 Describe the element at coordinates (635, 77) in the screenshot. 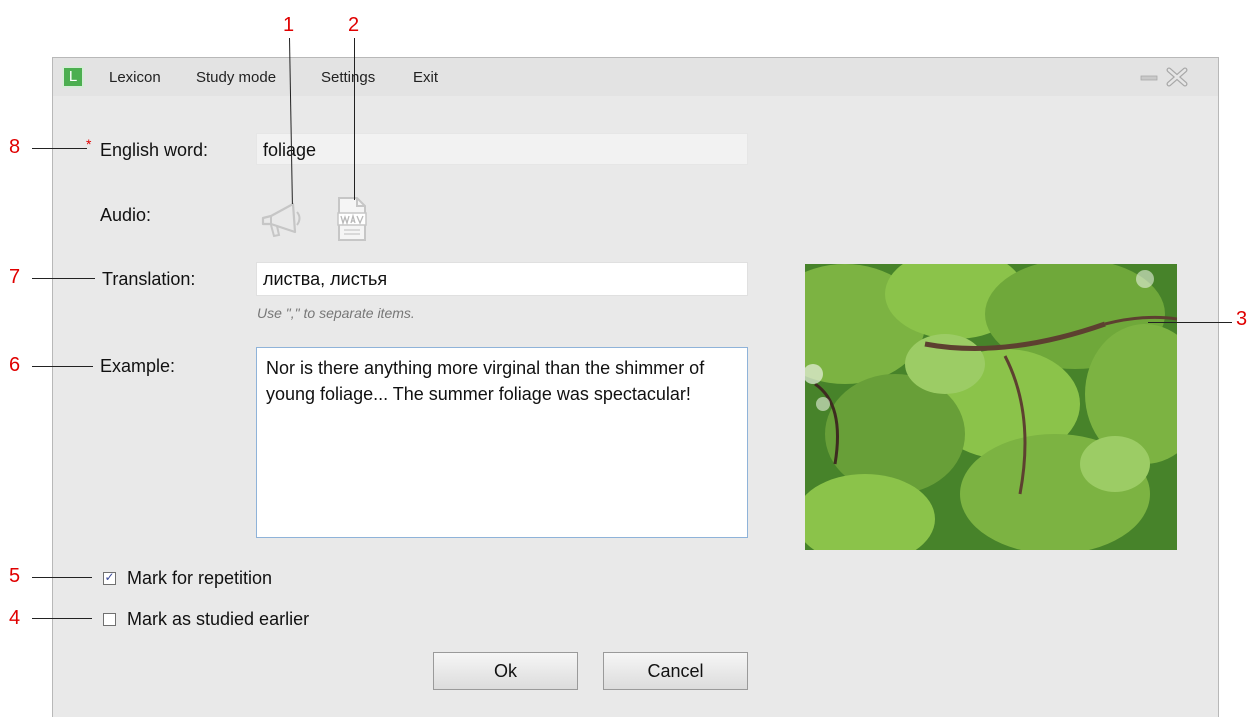

I see `menu-bar: L Lexicon Study mode Settings Exit` at that location.